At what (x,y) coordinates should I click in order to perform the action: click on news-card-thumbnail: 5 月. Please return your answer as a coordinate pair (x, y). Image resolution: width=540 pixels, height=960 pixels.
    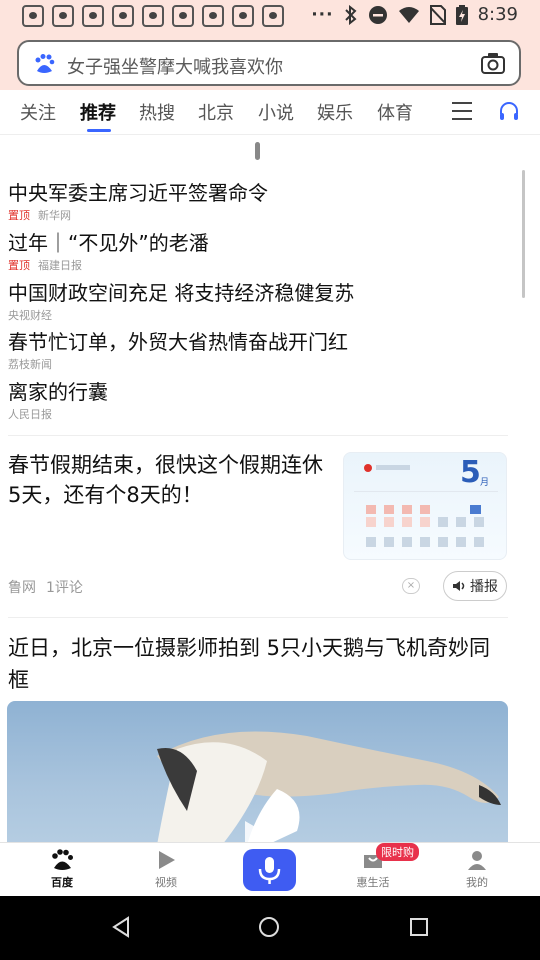
    Looking at the image, I should click on (425, 506).